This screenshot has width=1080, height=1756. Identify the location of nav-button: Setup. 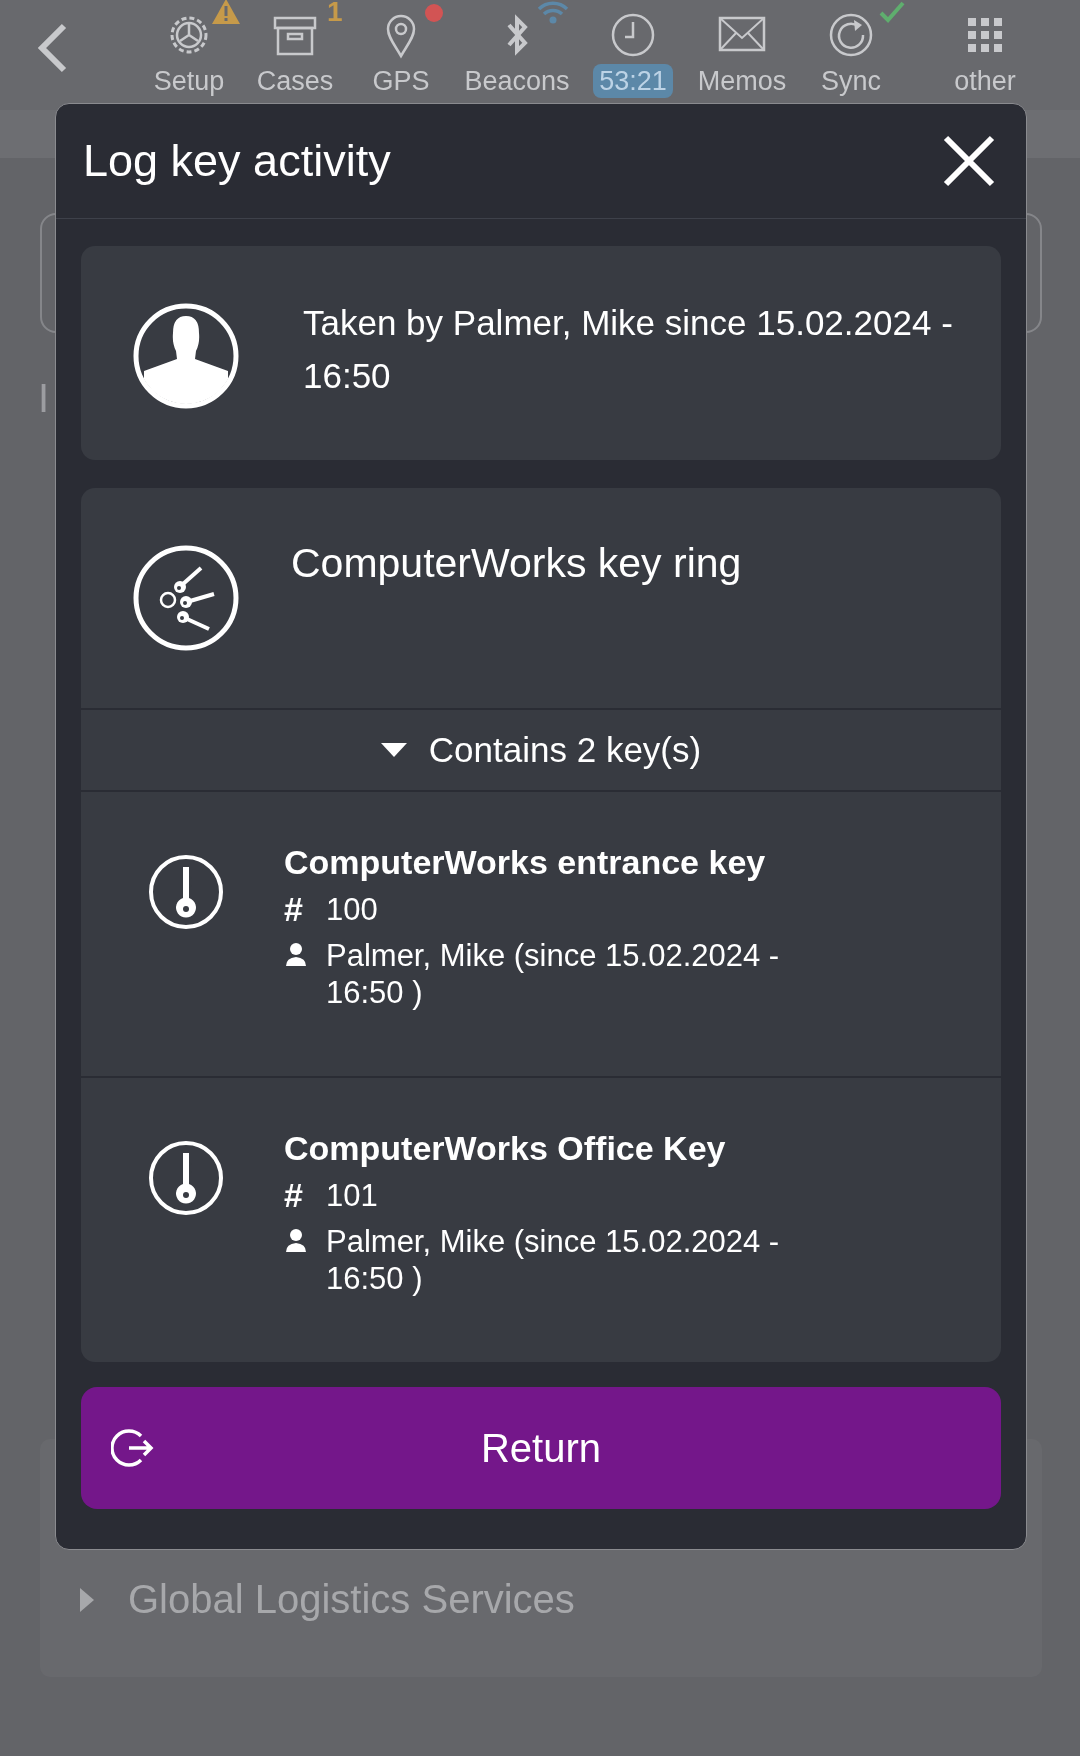
(189, 49).